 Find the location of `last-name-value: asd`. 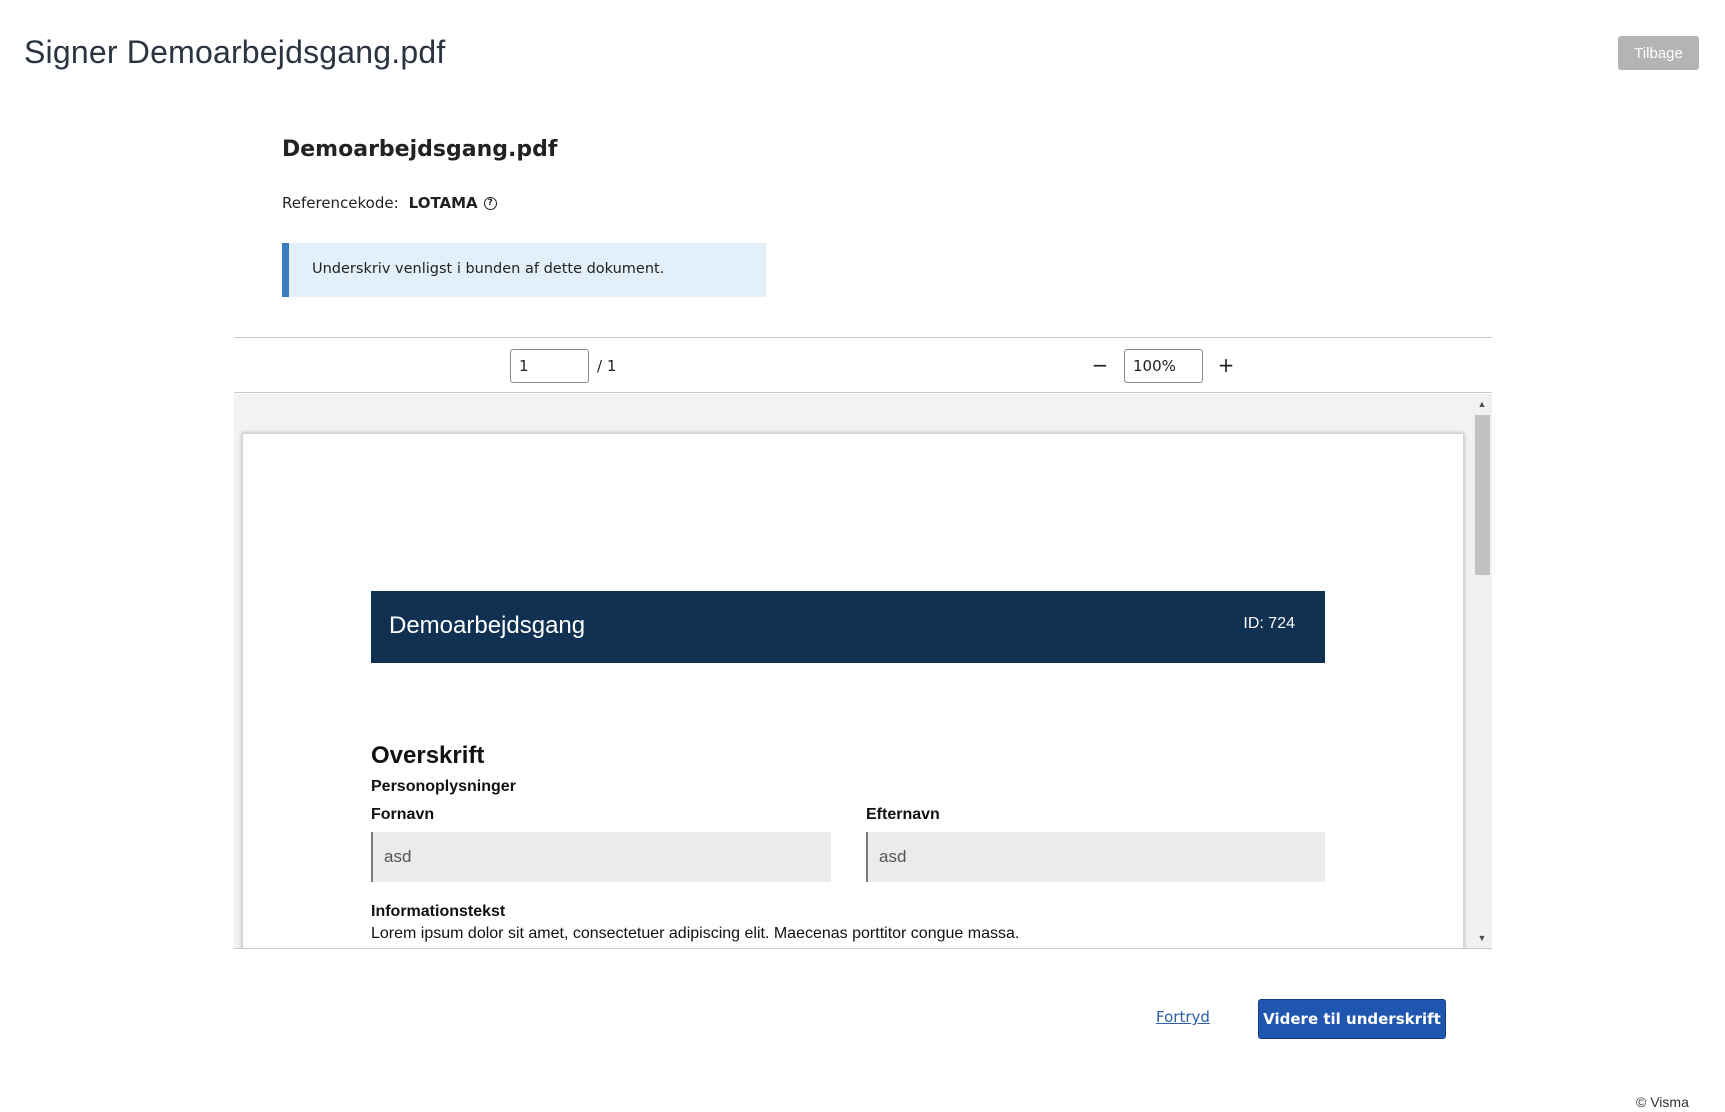

last-name-value: asd is located at coordinates (893, 856).